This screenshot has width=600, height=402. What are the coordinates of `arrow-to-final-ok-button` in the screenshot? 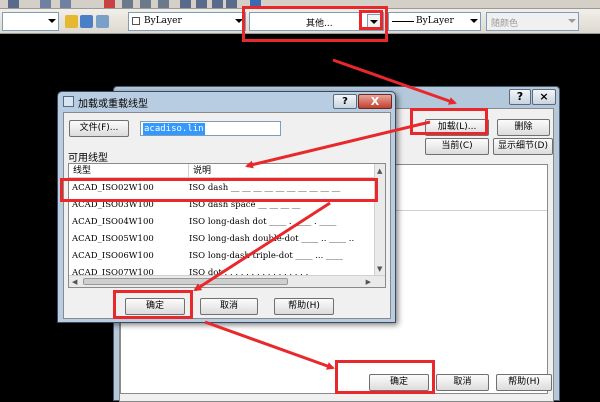 It's located at (269, 345).